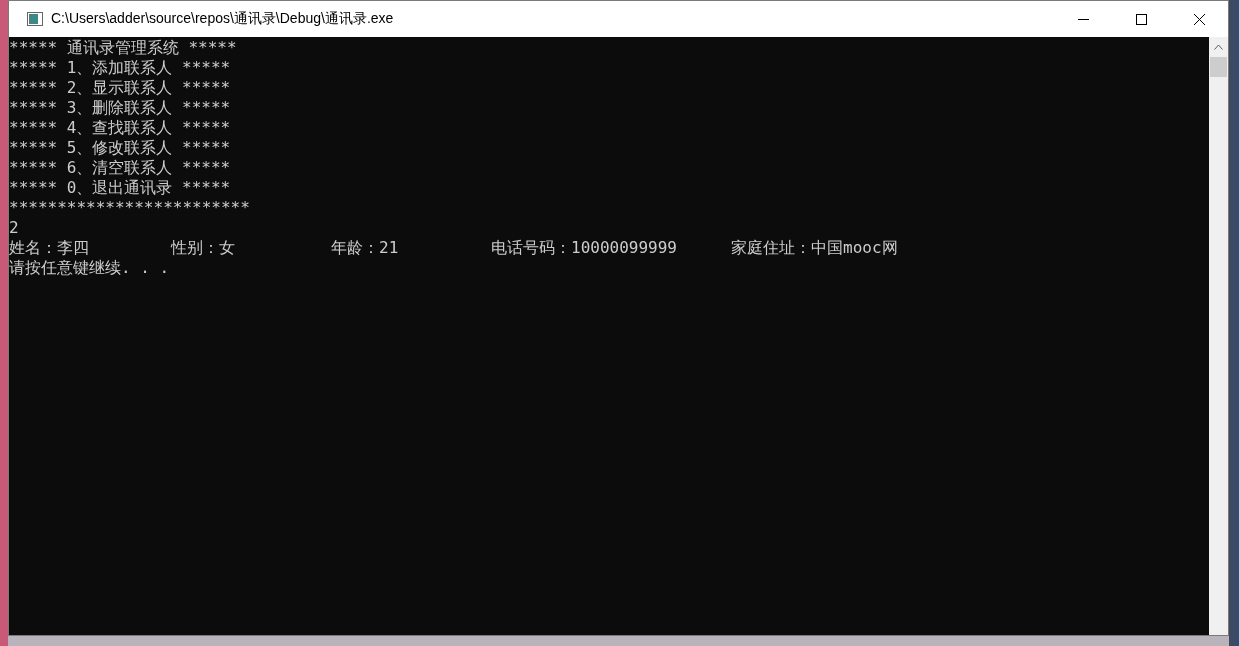 Image resolution: width=1239 pixels, height=646 pixels. Describe the element at coordinates (120, 188) in the screenshot. I see `console-line: ***** 0、退出通讯录 *****` at that location.